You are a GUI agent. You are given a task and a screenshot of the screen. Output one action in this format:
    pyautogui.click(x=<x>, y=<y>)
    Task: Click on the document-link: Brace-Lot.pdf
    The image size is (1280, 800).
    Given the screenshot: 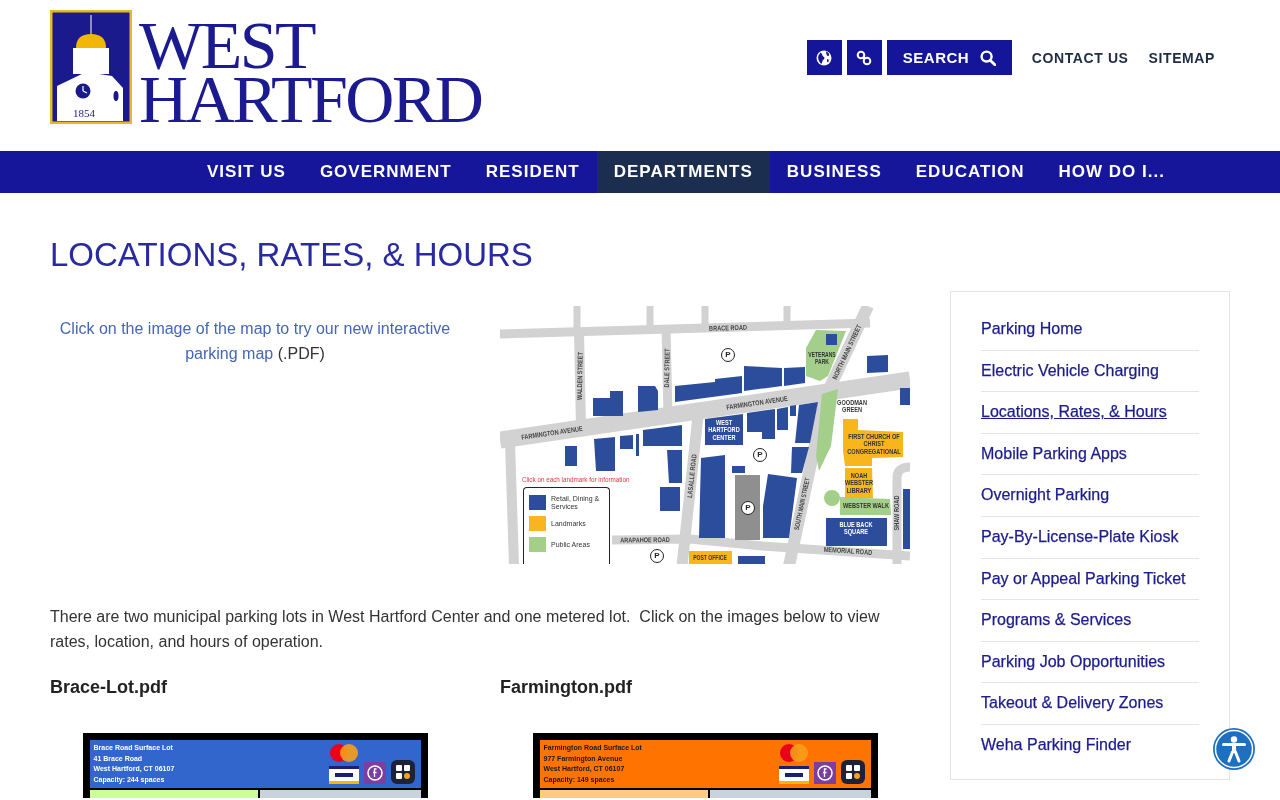 What is the action you would take?
    pyautogui.click(x=108, y=687)
    